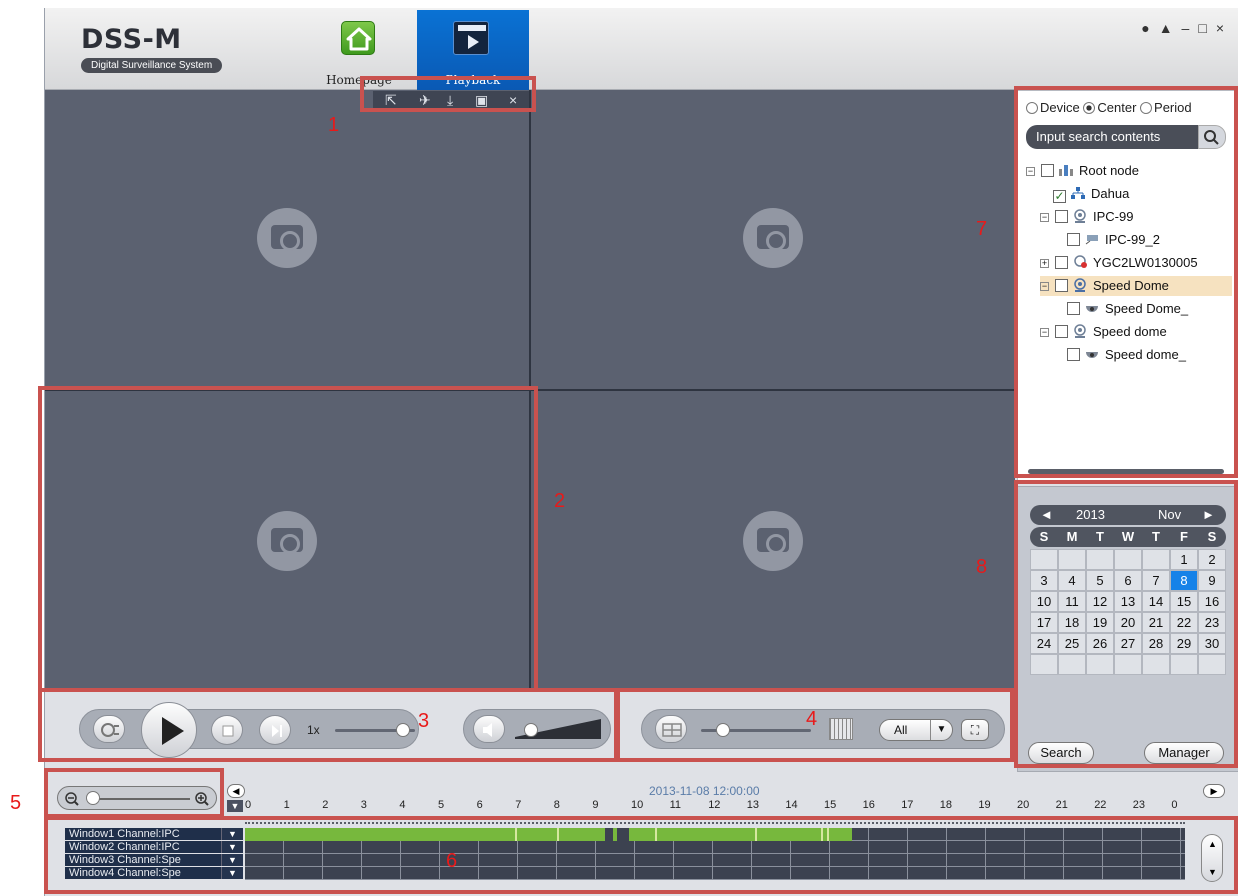  I want to click on record-timeline-grid, so click(715, 854).